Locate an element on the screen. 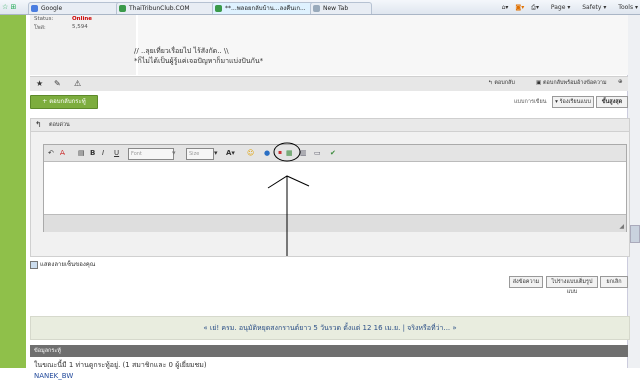 The image size is (640, 380). annotation-circle is located at coordinates (287, 152).